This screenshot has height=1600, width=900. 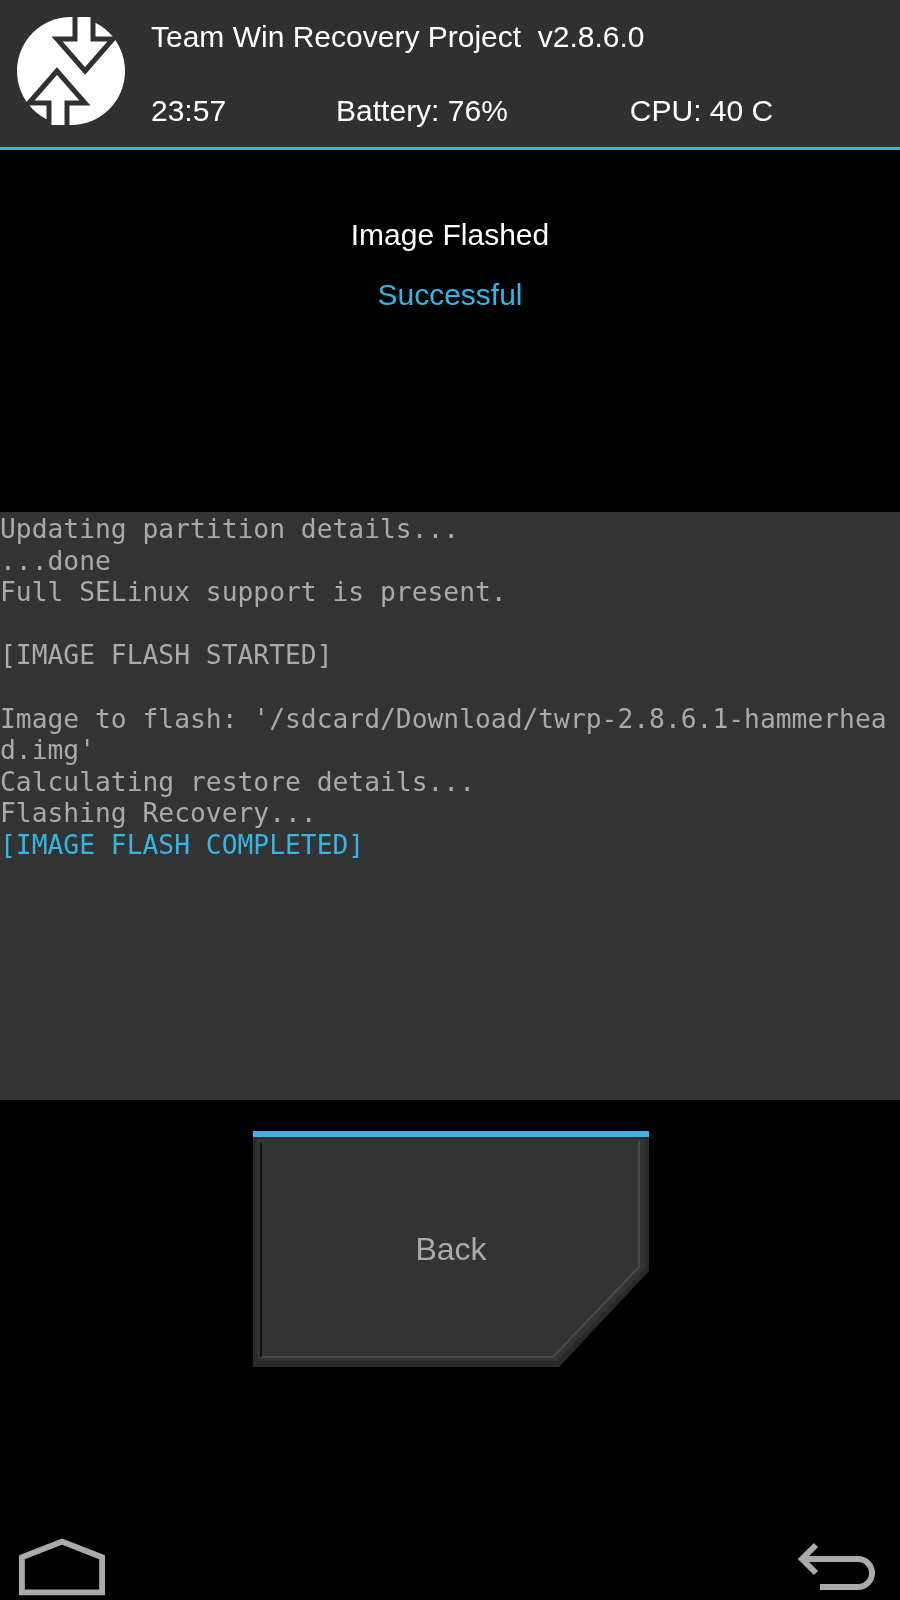 I want to click on clock-text: 23:57, so click(x=189, y=111).